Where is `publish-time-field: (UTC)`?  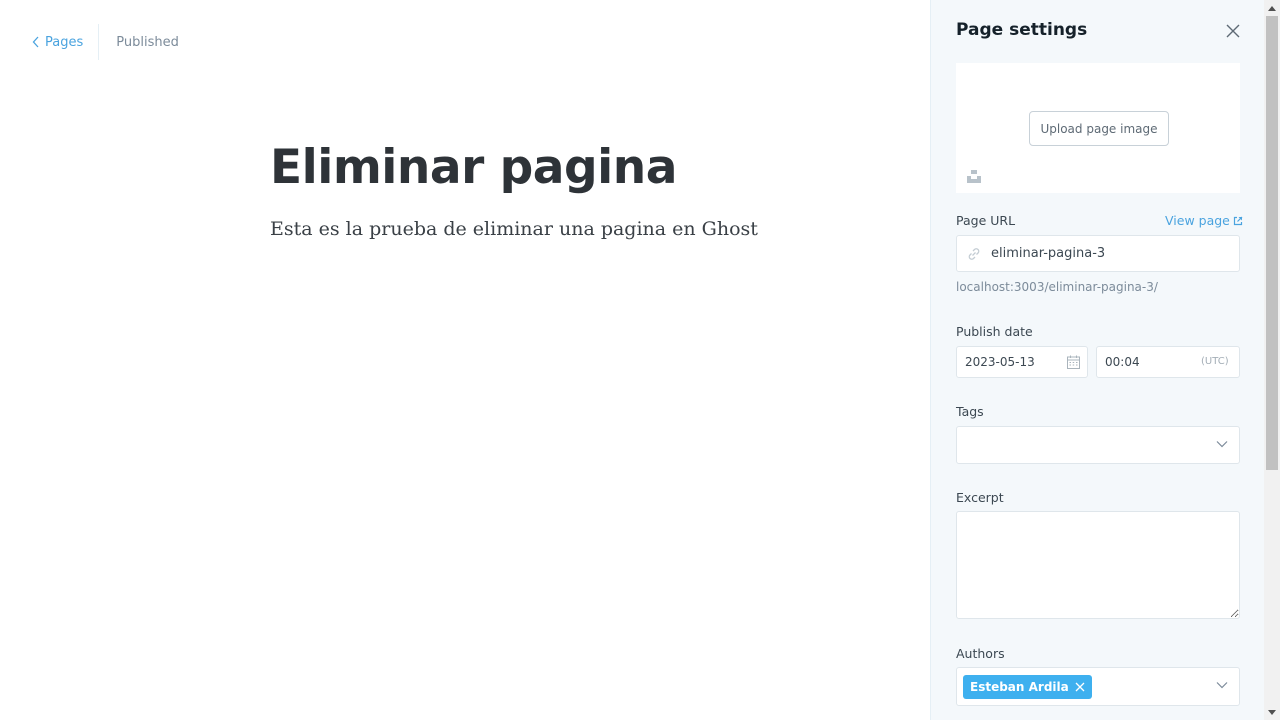 publish-time-field: (UTC) is located at coordinates (1168, 362).